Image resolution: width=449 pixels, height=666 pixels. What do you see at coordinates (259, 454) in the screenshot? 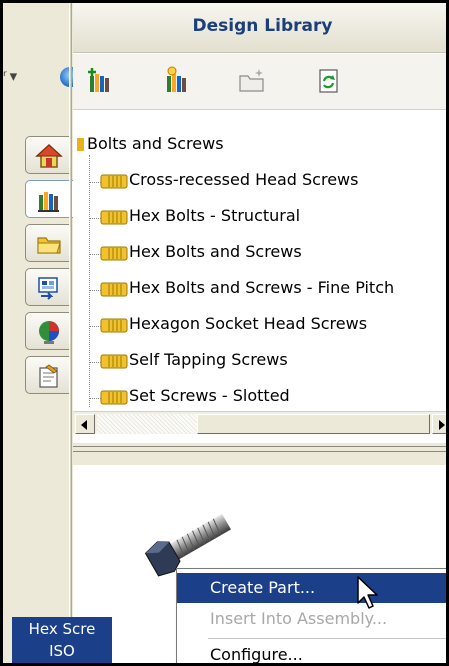
I see `pane-splitter` at bounding box center [259, 454].